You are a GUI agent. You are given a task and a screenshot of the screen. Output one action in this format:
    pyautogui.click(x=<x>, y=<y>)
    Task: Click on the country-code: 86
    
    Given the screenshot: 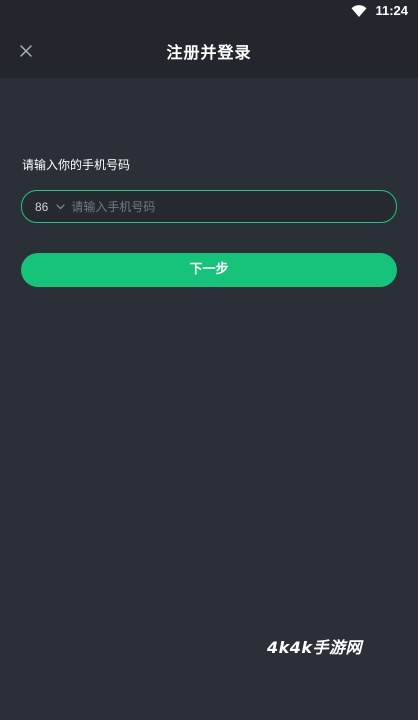 What is the action you would take?
    pyautogui.click(x=42, y=206)
    